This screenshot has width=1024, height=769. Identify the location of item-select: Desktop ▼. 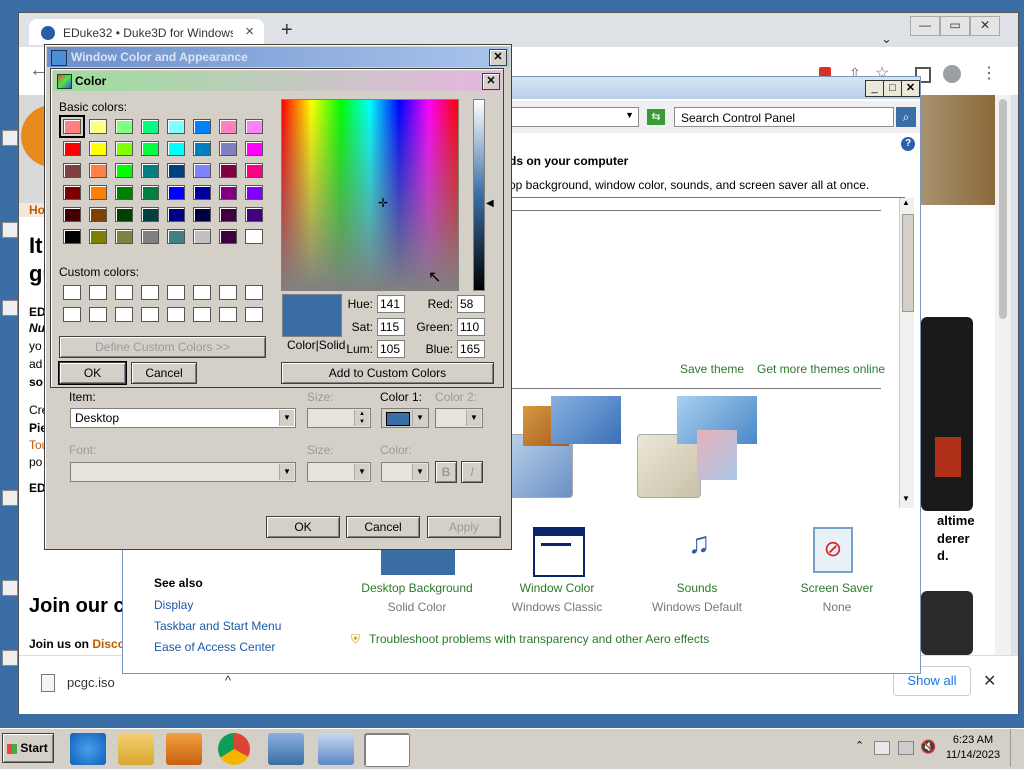
(183, 418).